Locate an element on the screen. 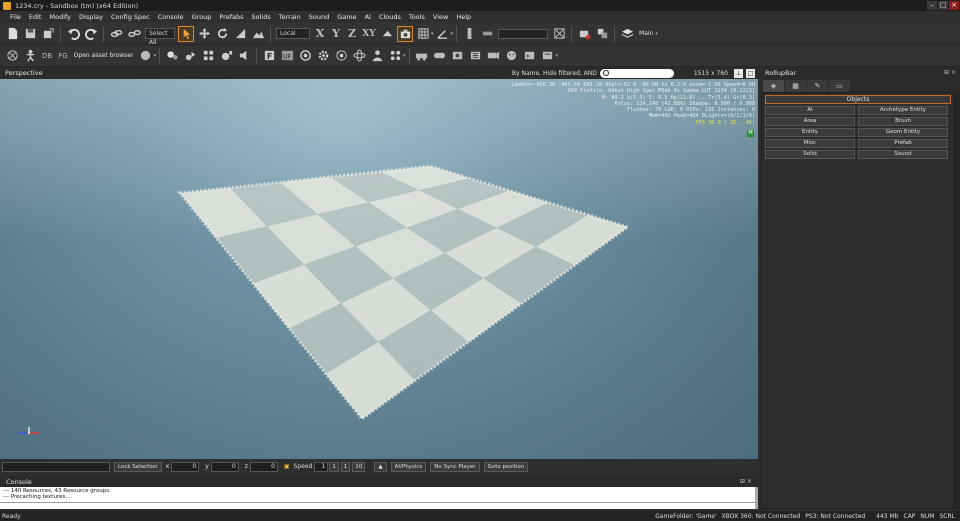 The image size is (960, 521). tab-display-icon: ▭ is located at coordinates (839, 86).